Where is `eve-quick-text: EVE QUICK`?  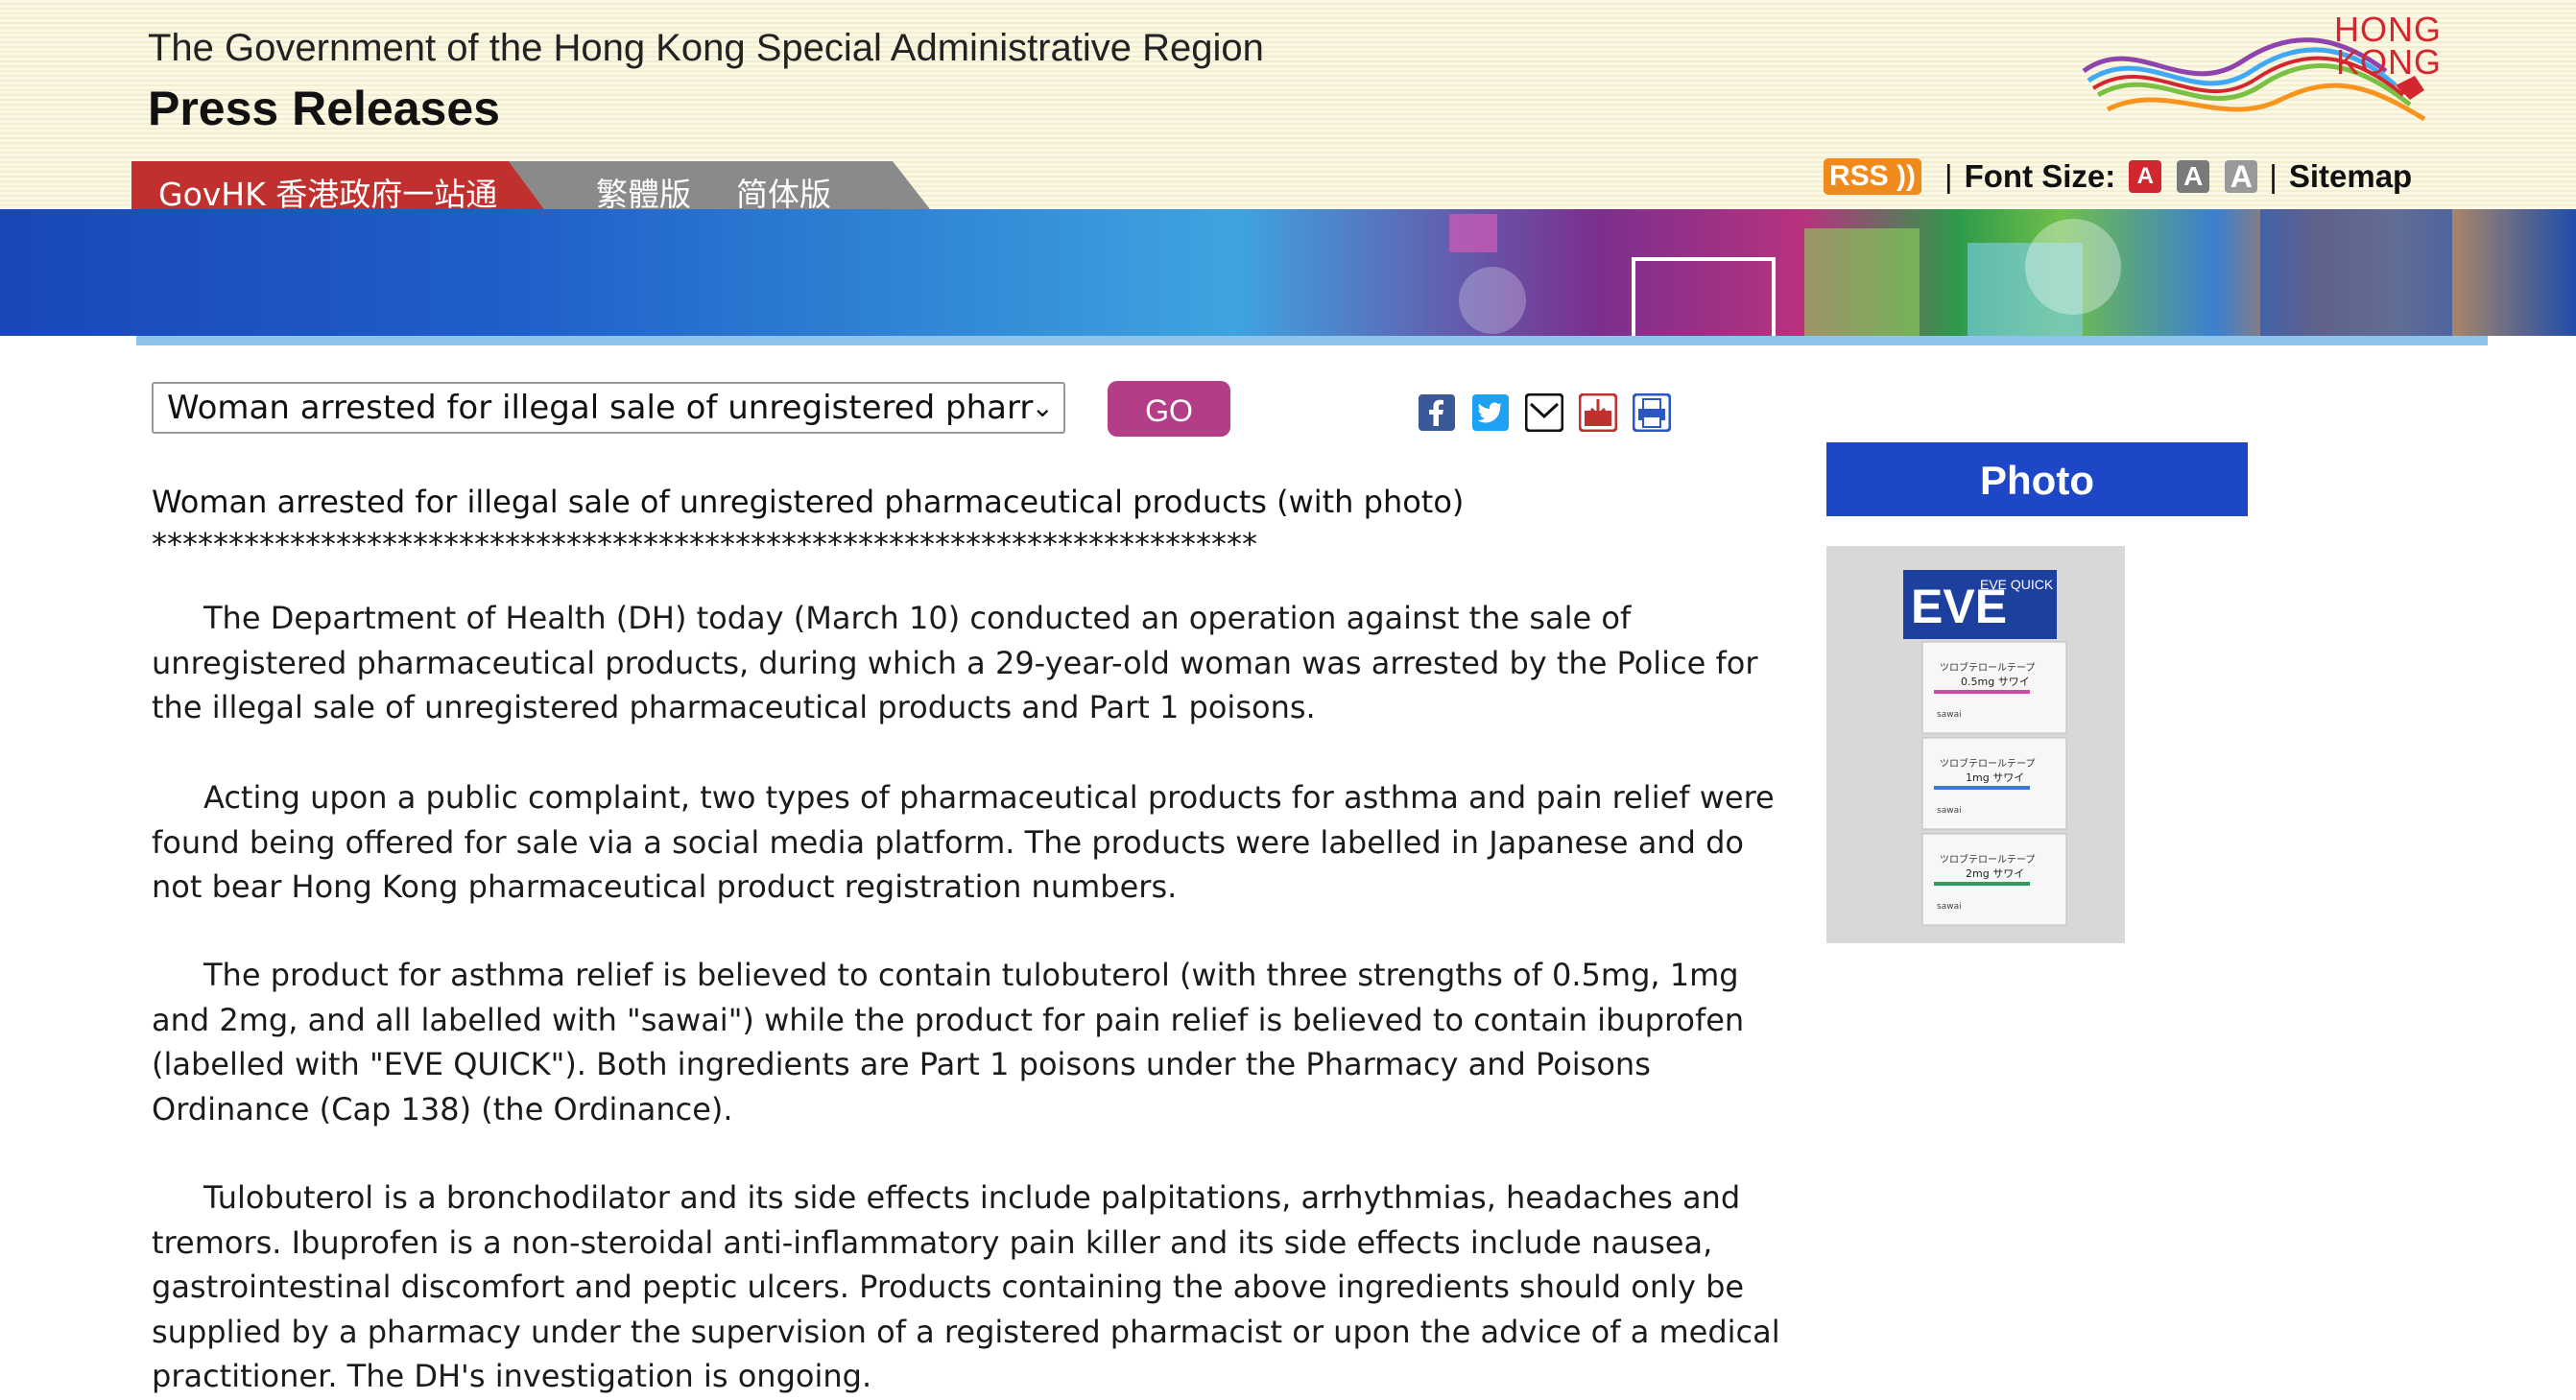 eve-quick-text: EVE QUICK is located at coordinates (2017, 584).